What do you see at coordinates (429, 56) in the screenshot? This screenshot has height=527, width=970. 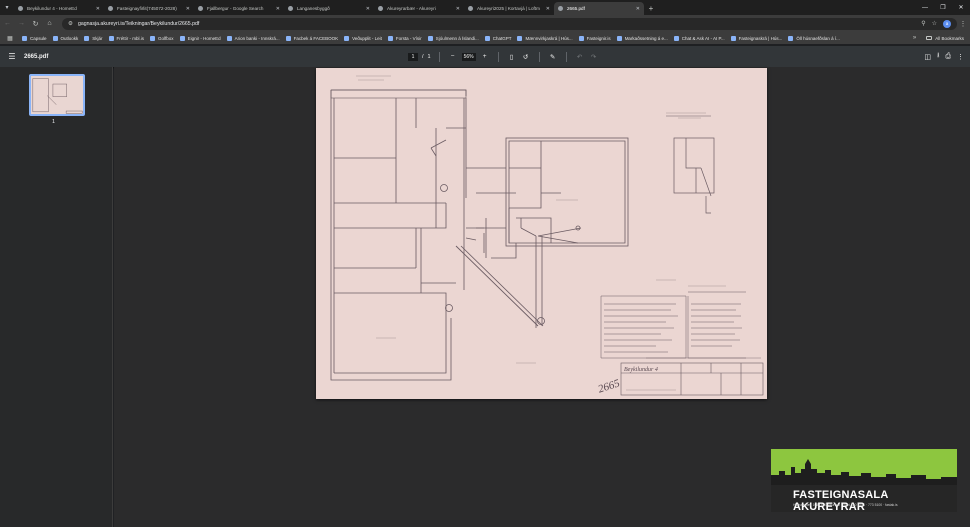 I see `total-pages: 1` at bounding box center [429, 56].